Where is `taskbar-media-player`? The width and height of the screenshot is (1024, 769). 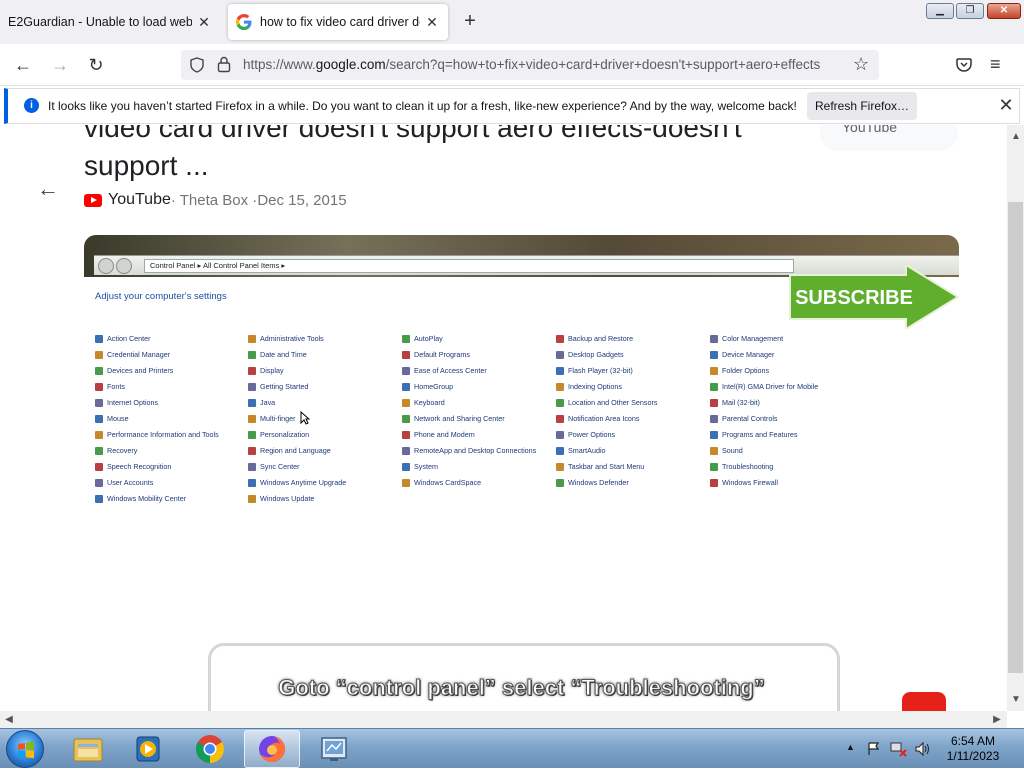
taskbar-media-player is located at coordinates (148, 749).